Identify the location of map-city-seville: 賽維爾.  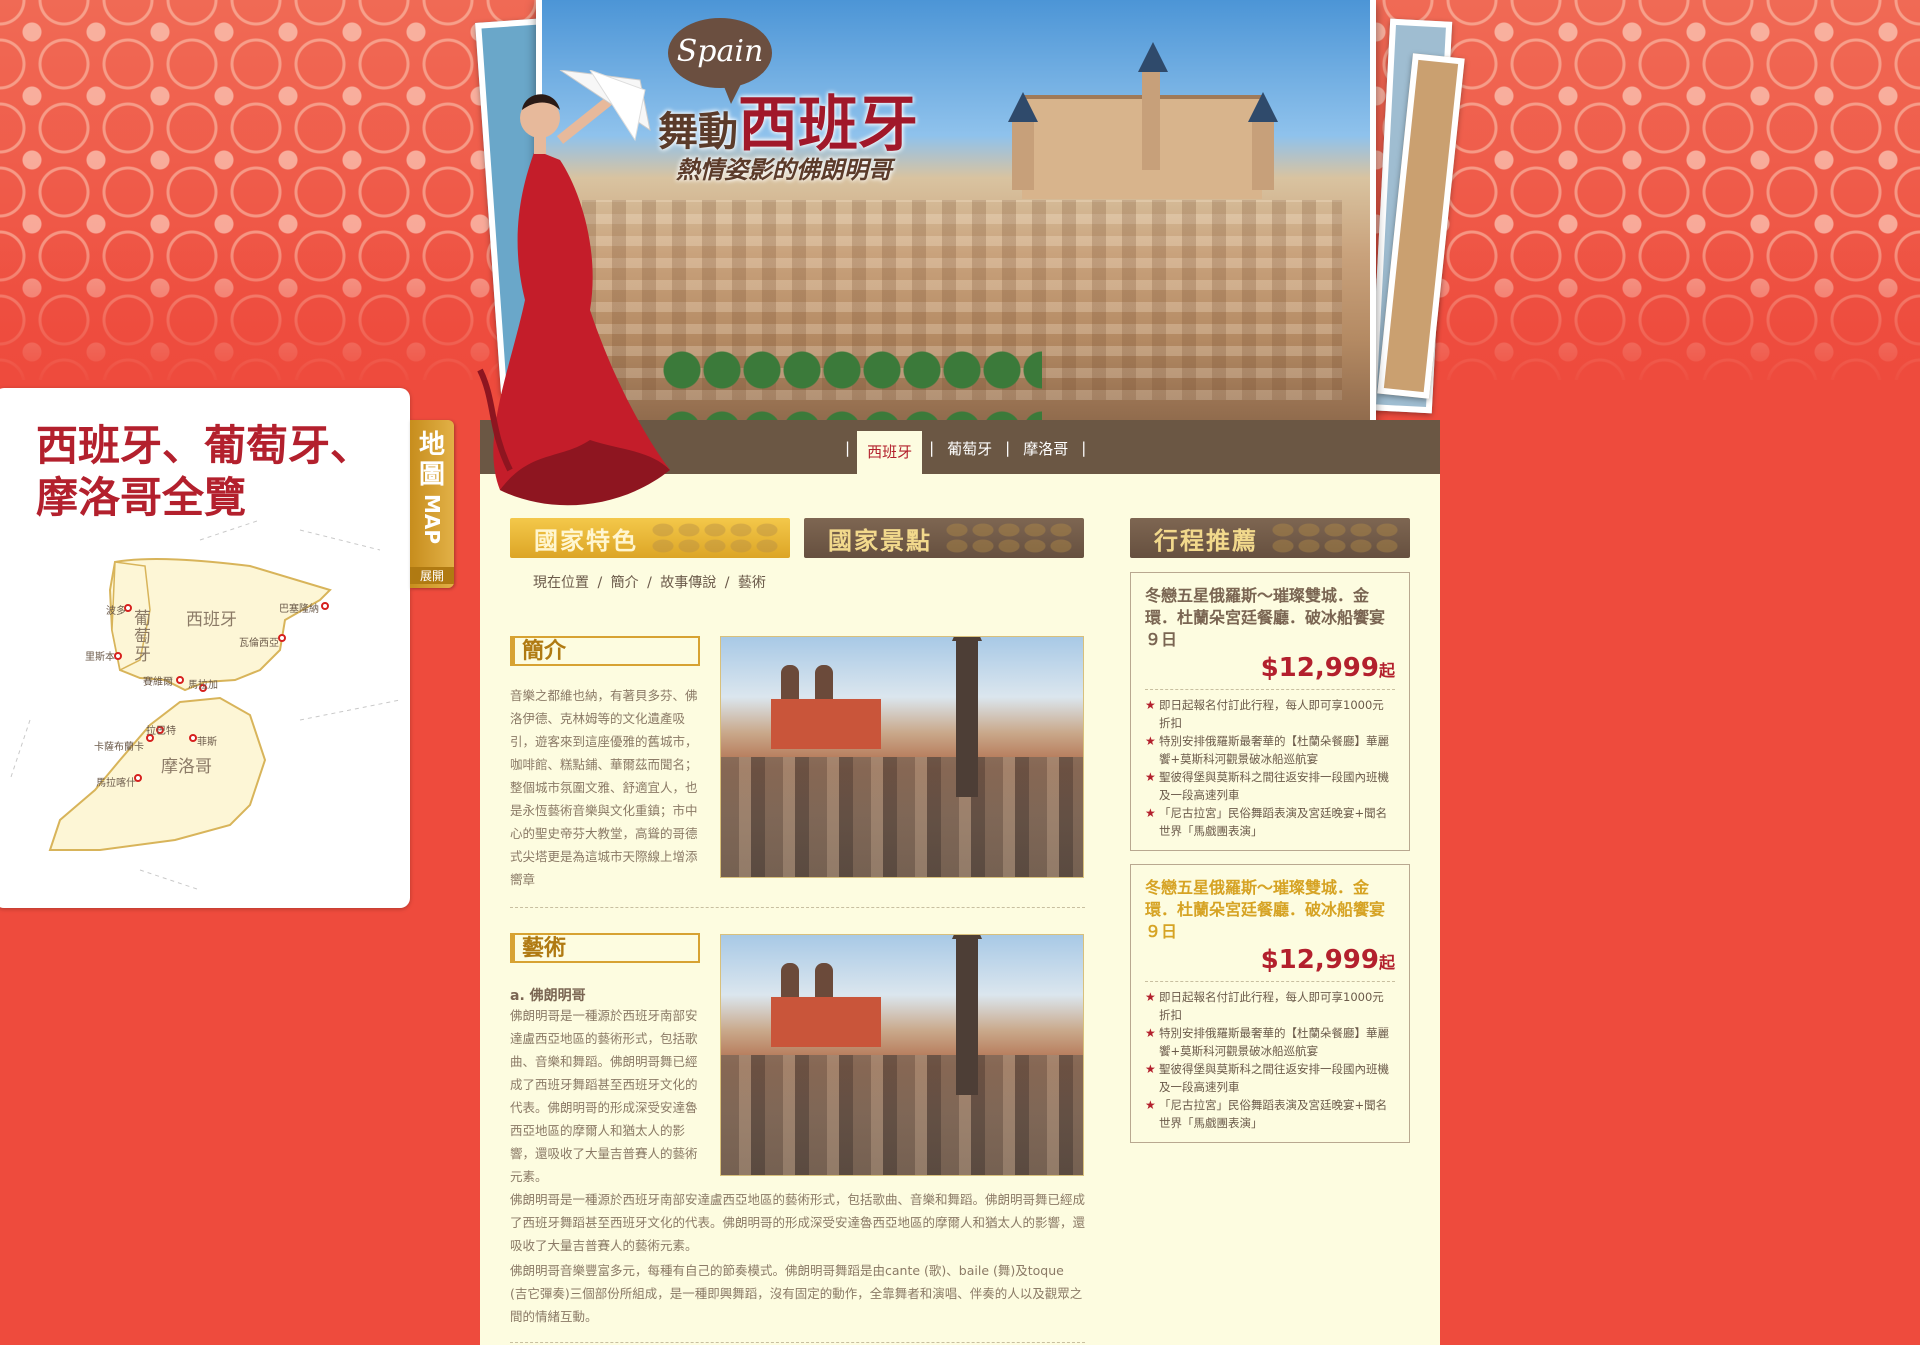
(158, 680).